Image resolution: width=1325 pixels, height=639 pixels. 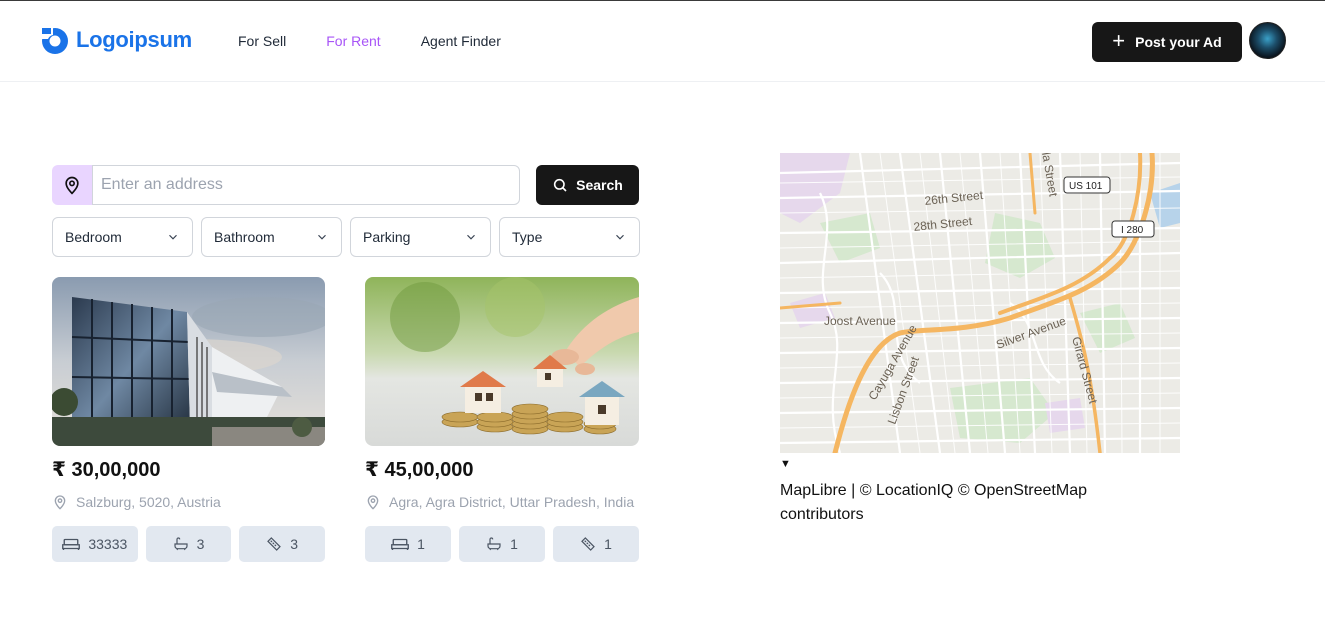 I want to click on filter-bathroom: Bathroom, so click(x=271, y=237).